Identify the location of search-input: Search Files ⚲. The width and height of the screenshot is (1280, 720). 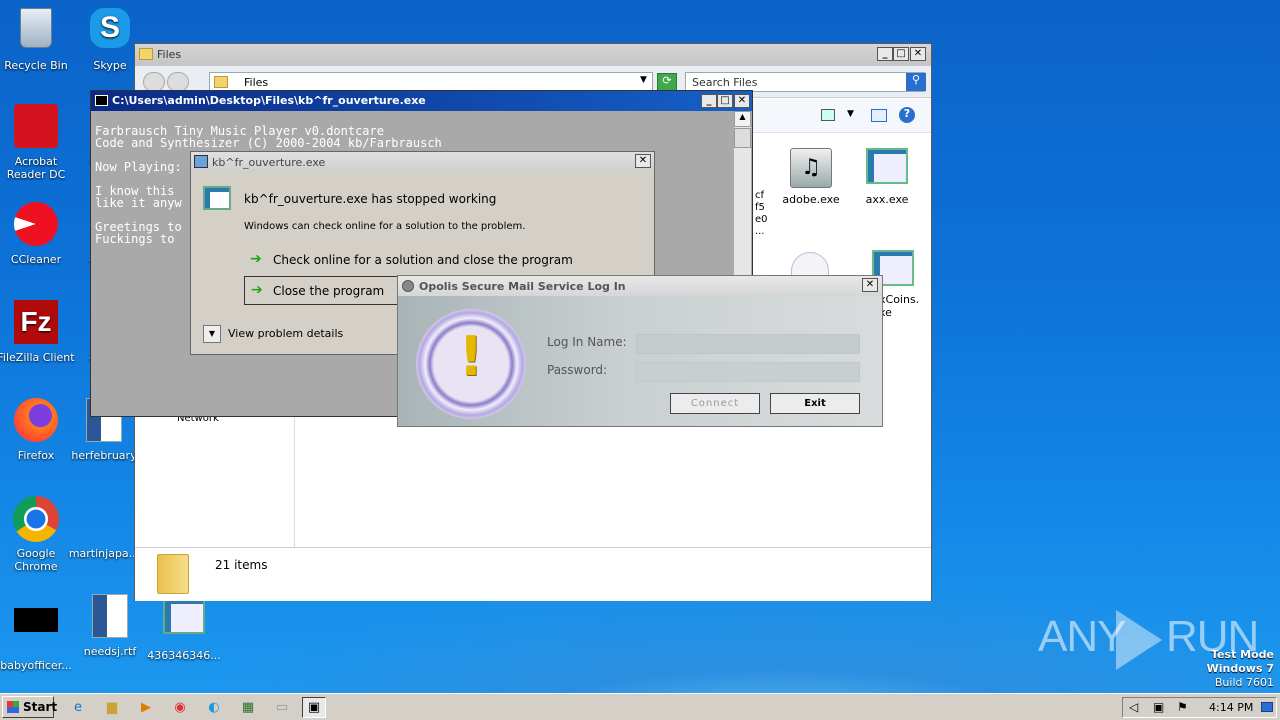
(805, 82).